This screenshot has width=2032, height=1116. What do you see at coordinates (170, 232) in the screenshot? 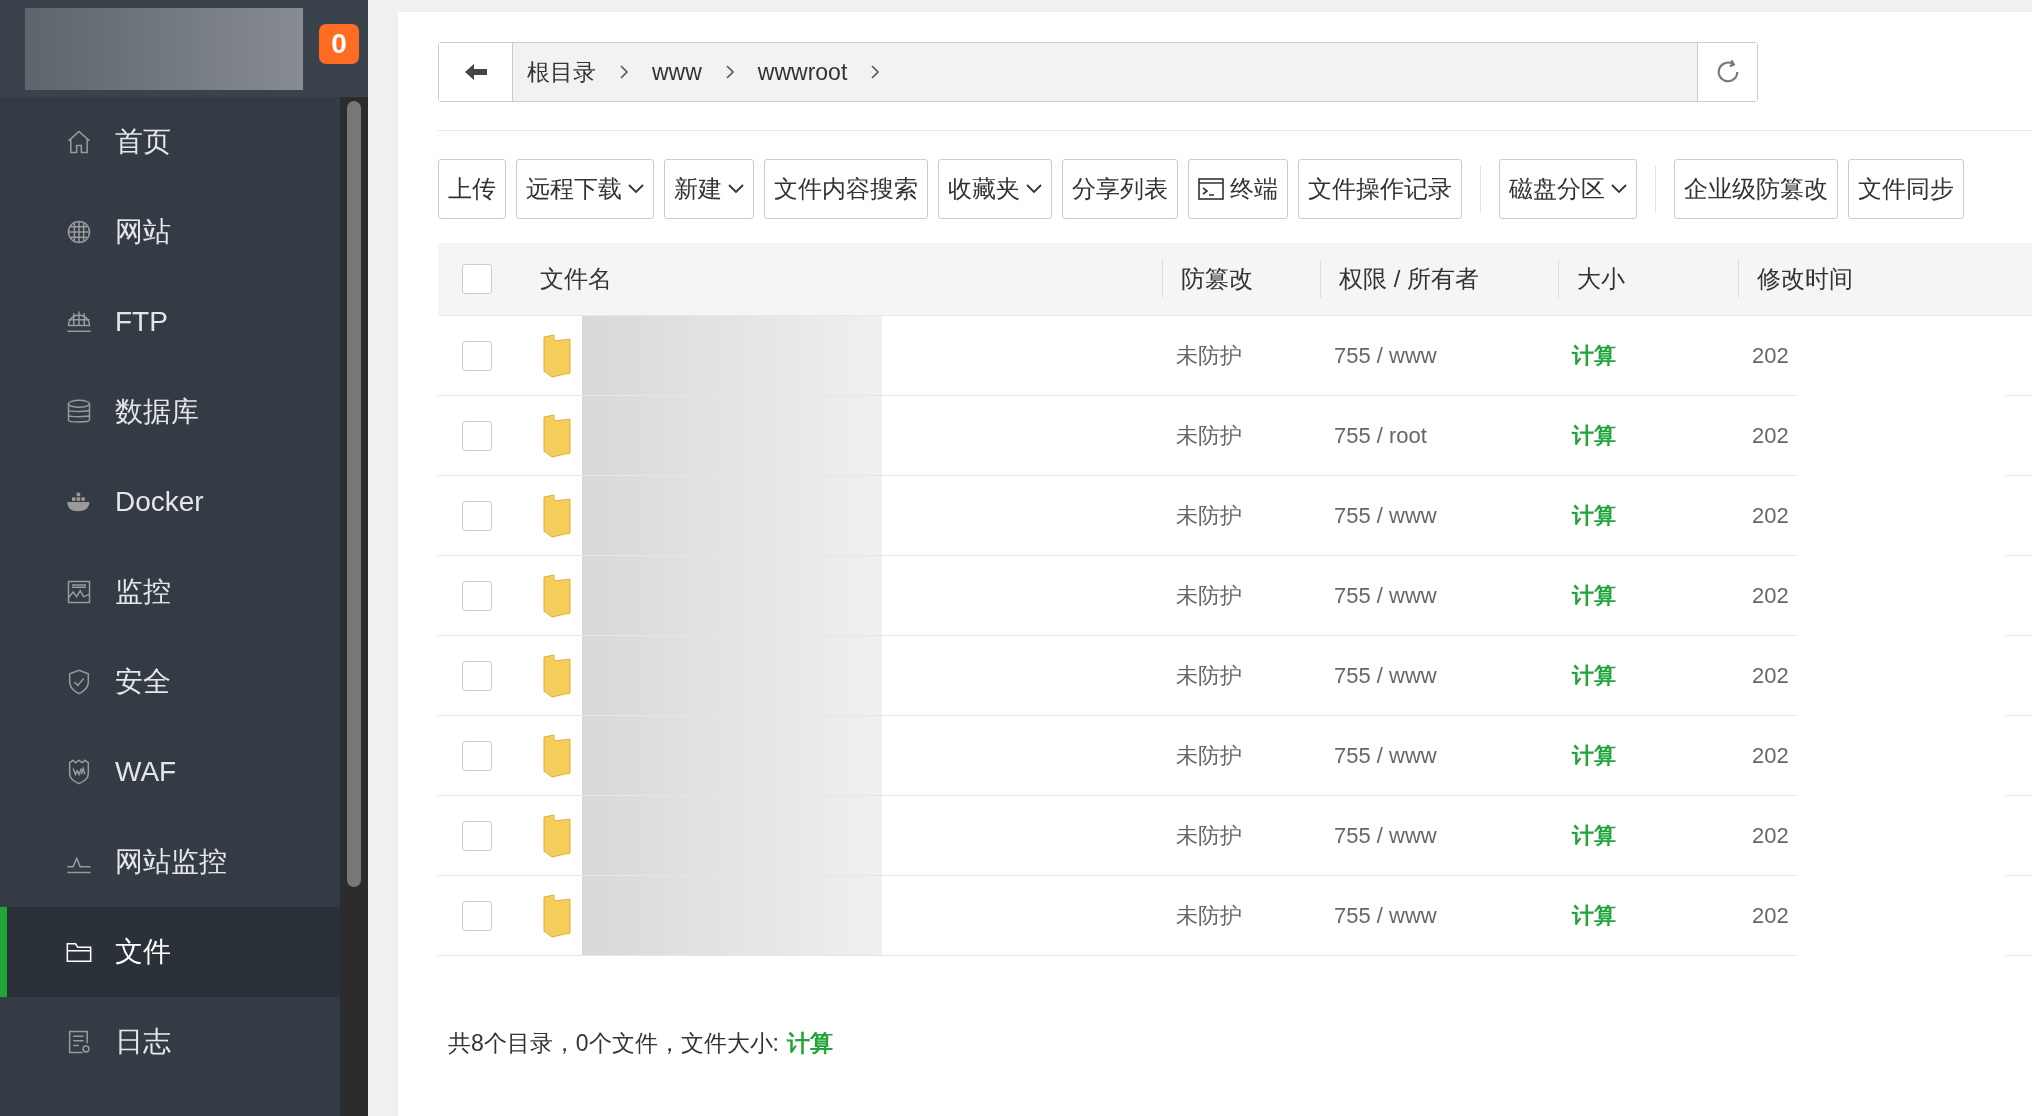
I see `sidebar-item: 网站` at bounding box center [170, 232].